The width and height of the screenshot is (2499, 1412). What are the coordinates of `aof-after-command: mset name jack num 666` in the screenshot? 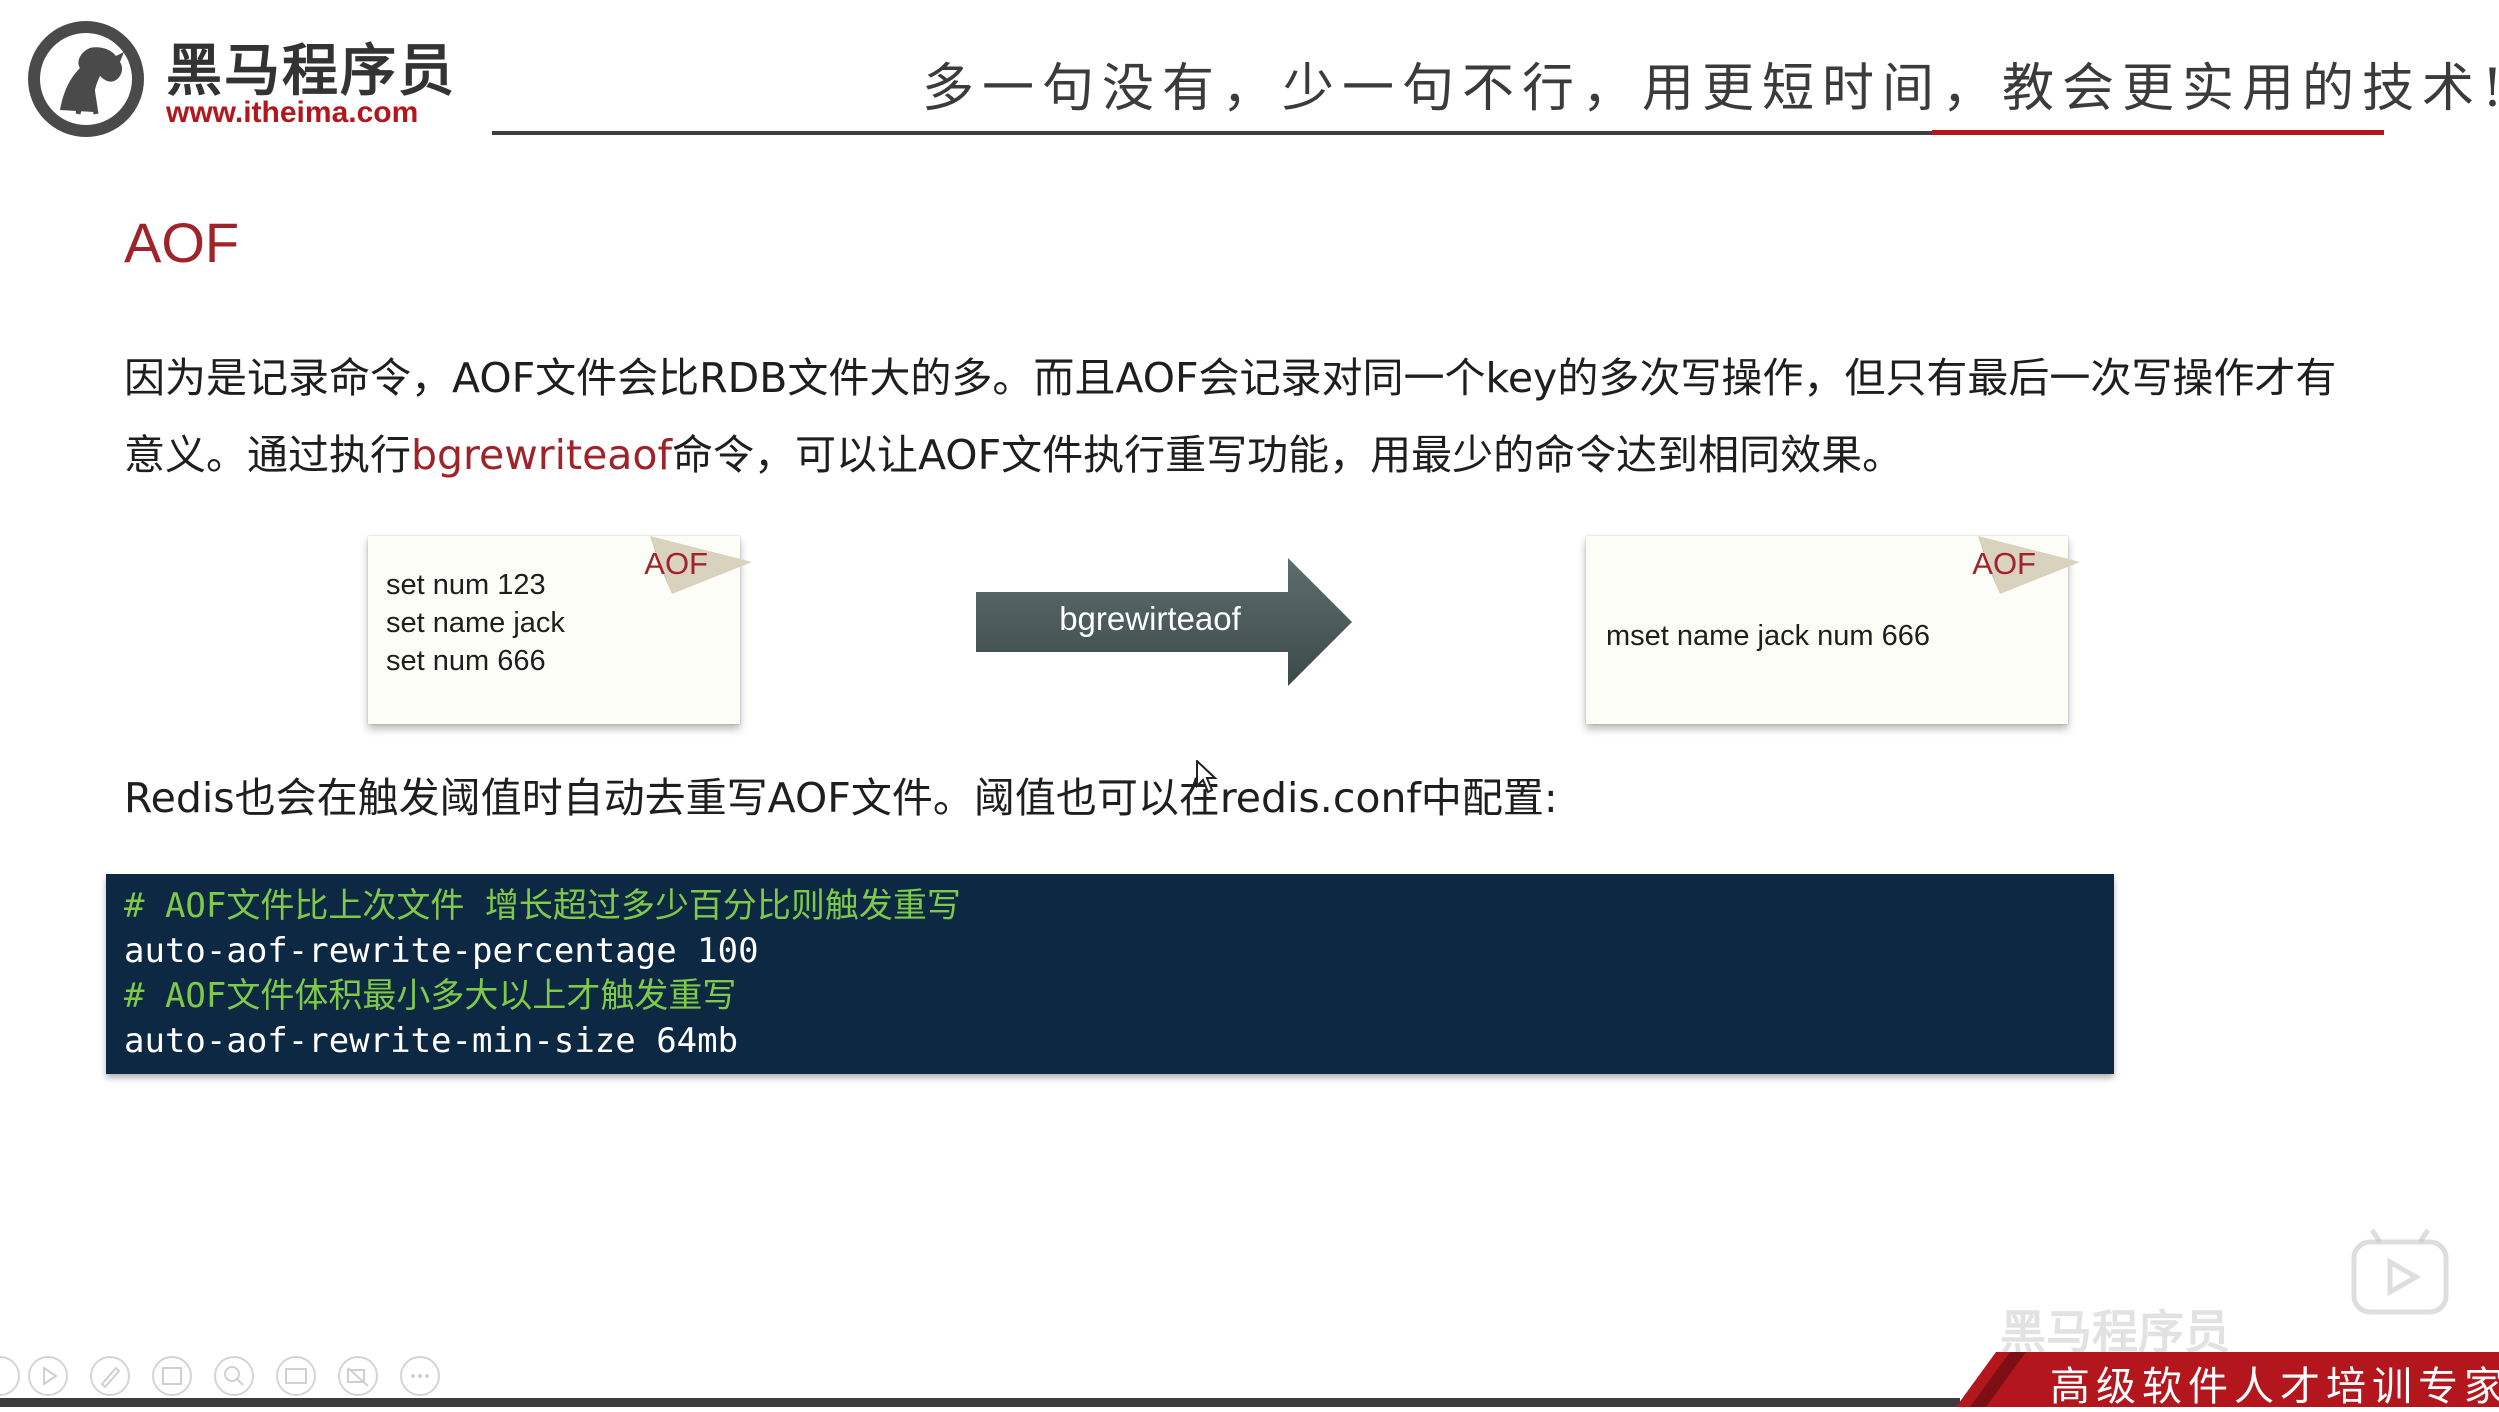 It's located at (1768, 636).